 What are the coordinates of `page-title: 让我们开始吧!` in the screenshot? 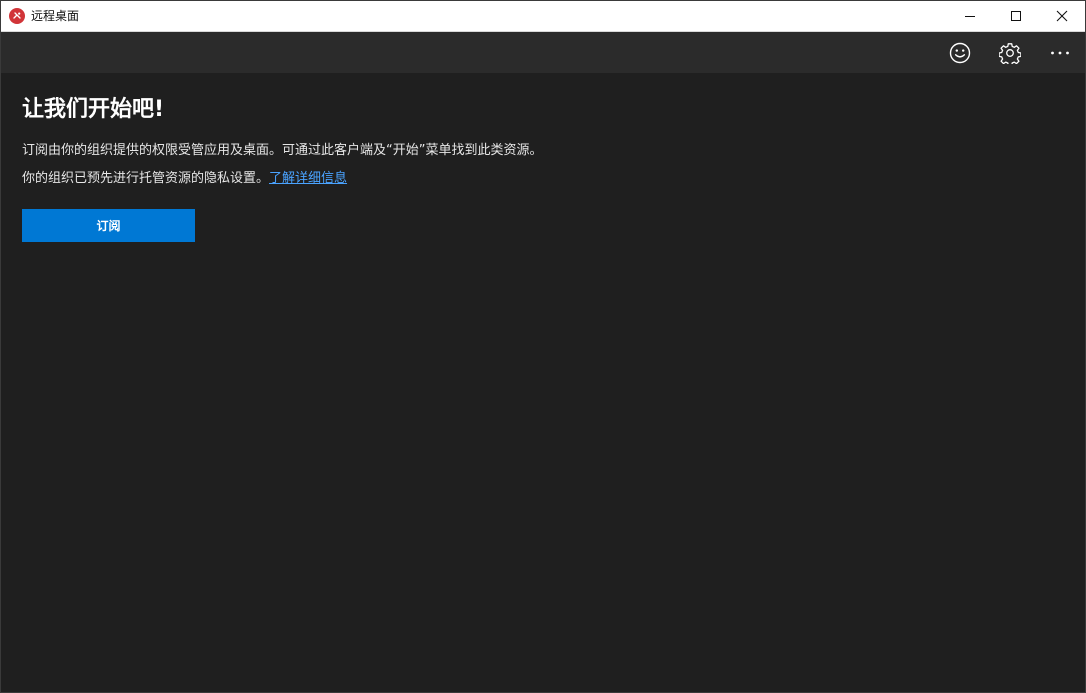 It's located at (93, 109).